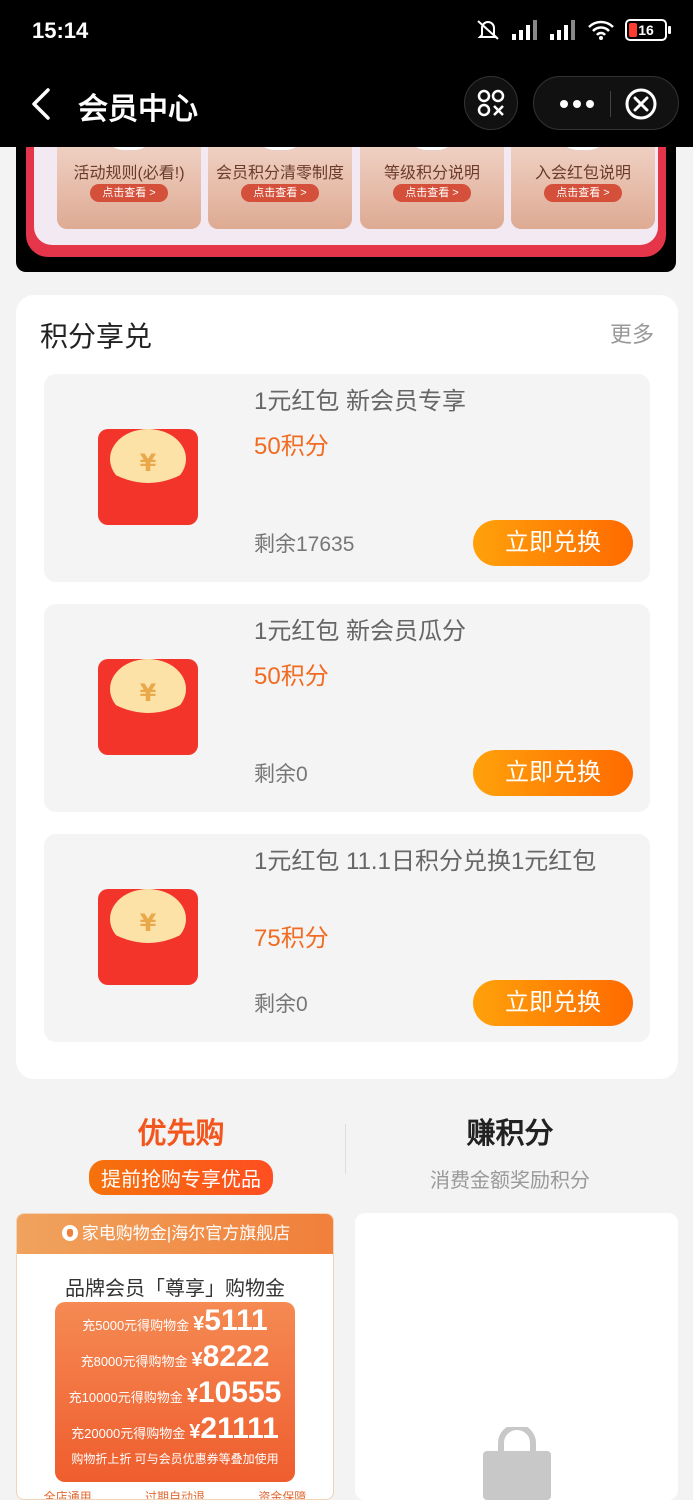  Describe the element at coordinates (517, 1463) in the screenshot. I see `shopping-bag-icon` at that location.